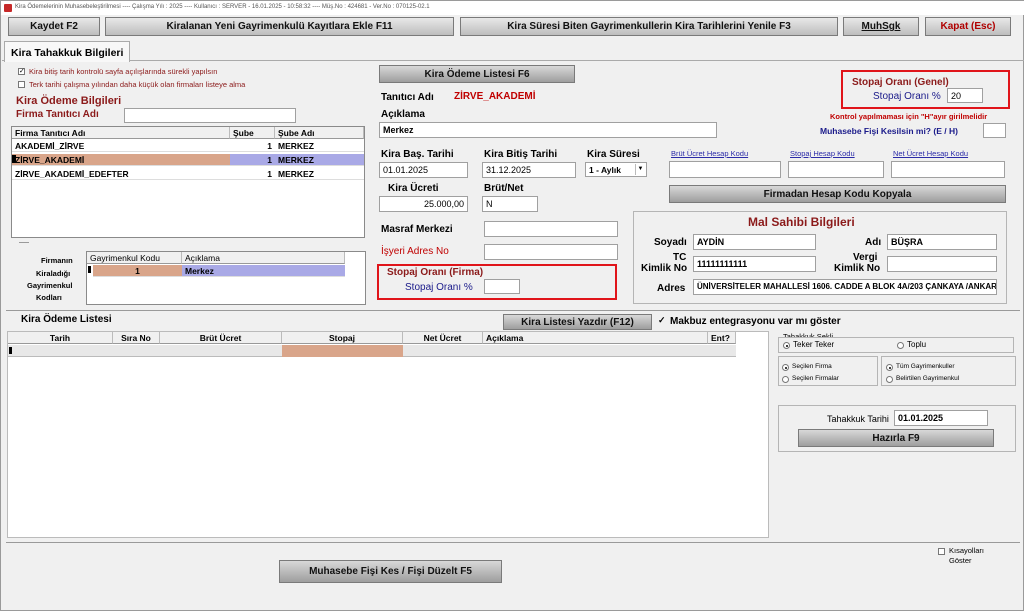  What do you see at coordinates (66, 319) in the screenshot?
I see `payment-list-title: Kira Ödeme Listesi` at bounding box center [66, 319].